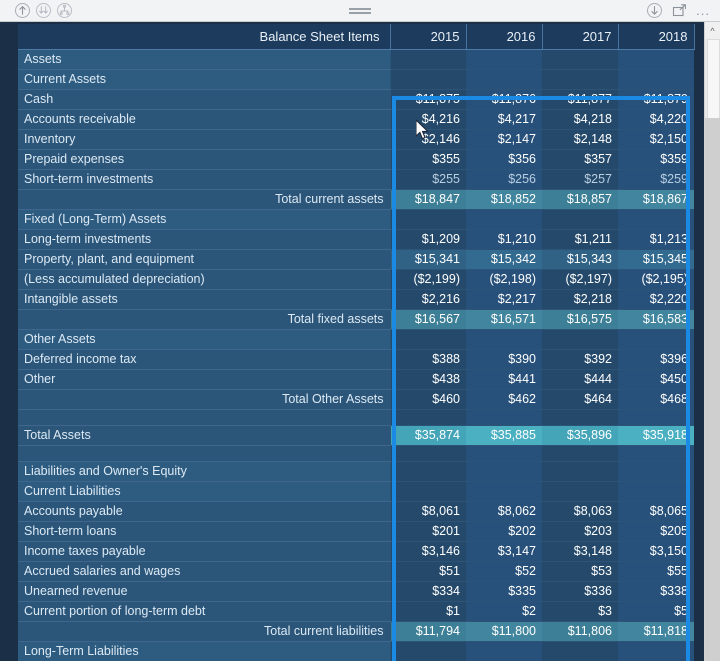 The height and width of the screenshot is (661, 720). Describe the element at coordinates (713, 79) in the screenshot. I see `scrollbar-thumb` at that location.